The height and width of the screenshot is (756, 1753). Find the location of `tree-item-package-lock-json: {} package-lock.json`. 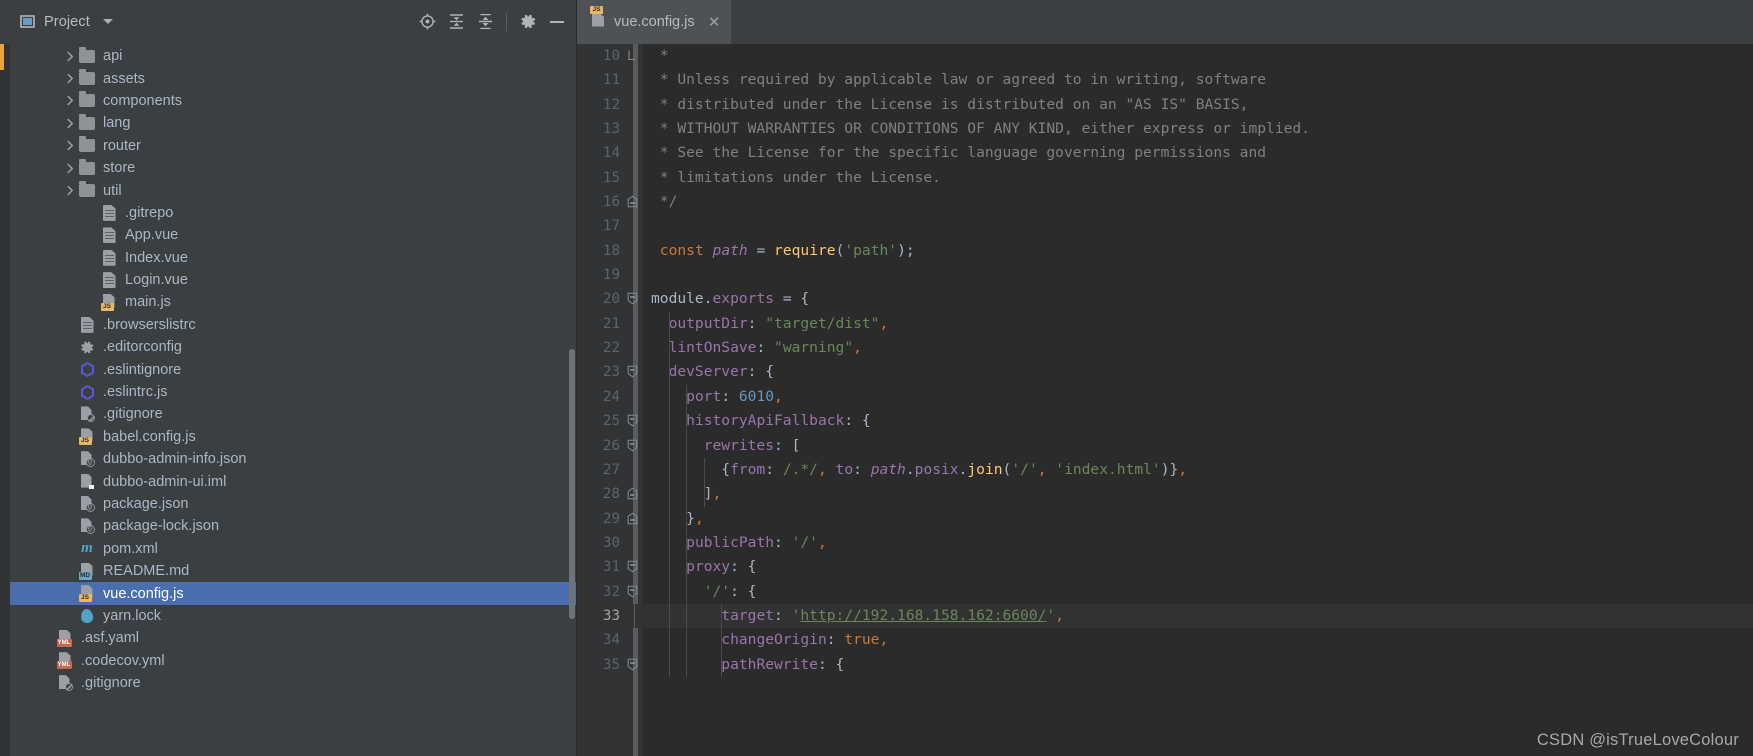

tree-item-package-lock-json: {} package-lock.json is located at coordinates (293, 526).